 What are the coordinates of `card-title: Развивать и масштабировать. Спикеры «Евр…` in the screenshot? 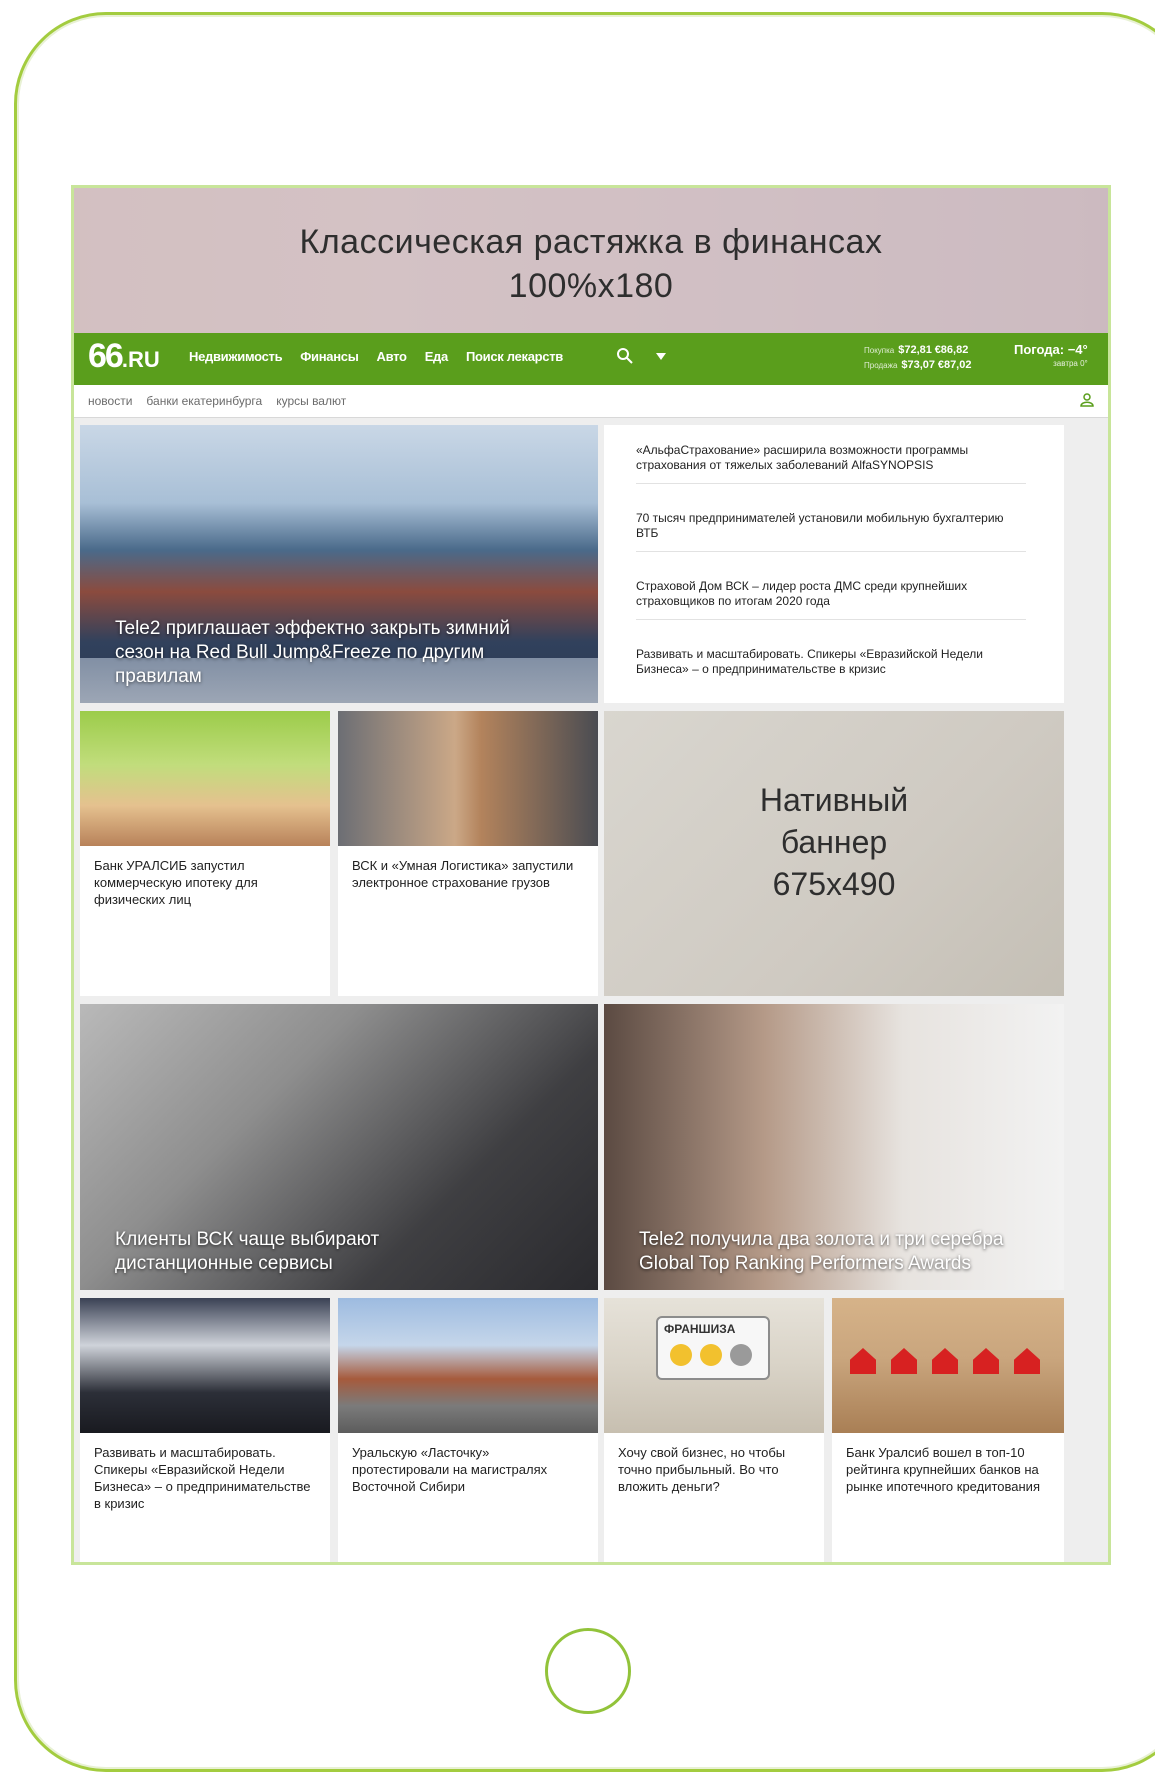 It's located at (202, 1478).